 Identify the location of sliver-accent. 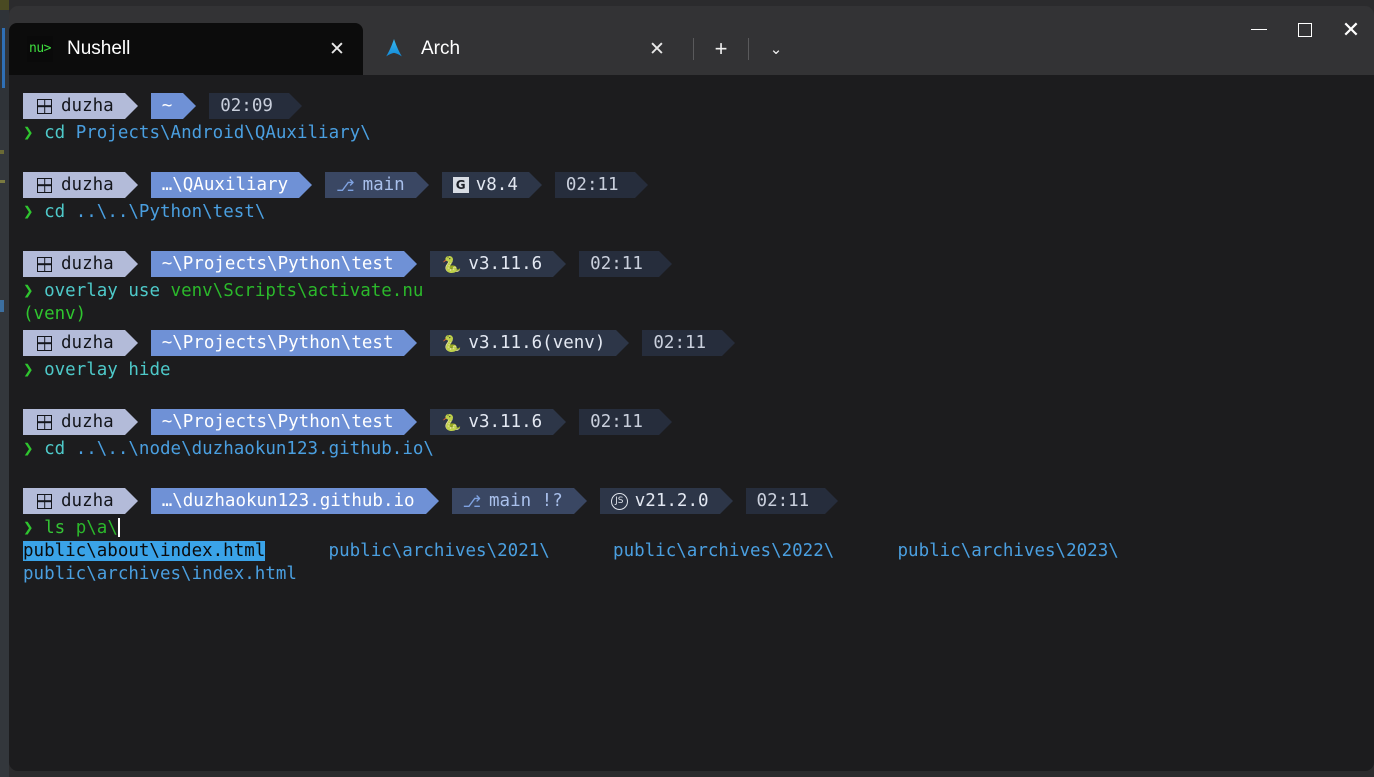
(3, 58).